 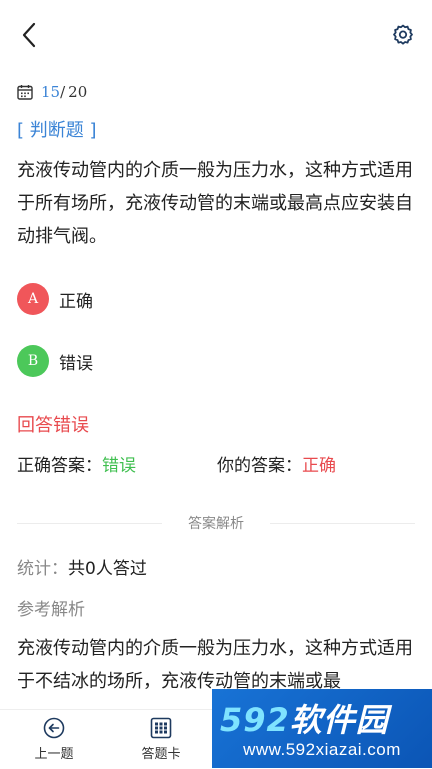 What do you see at coordinates (322, 749) in the screenshot?
I see `watermark-url: www.592xiazai.com` at bounding box center [322, 749].